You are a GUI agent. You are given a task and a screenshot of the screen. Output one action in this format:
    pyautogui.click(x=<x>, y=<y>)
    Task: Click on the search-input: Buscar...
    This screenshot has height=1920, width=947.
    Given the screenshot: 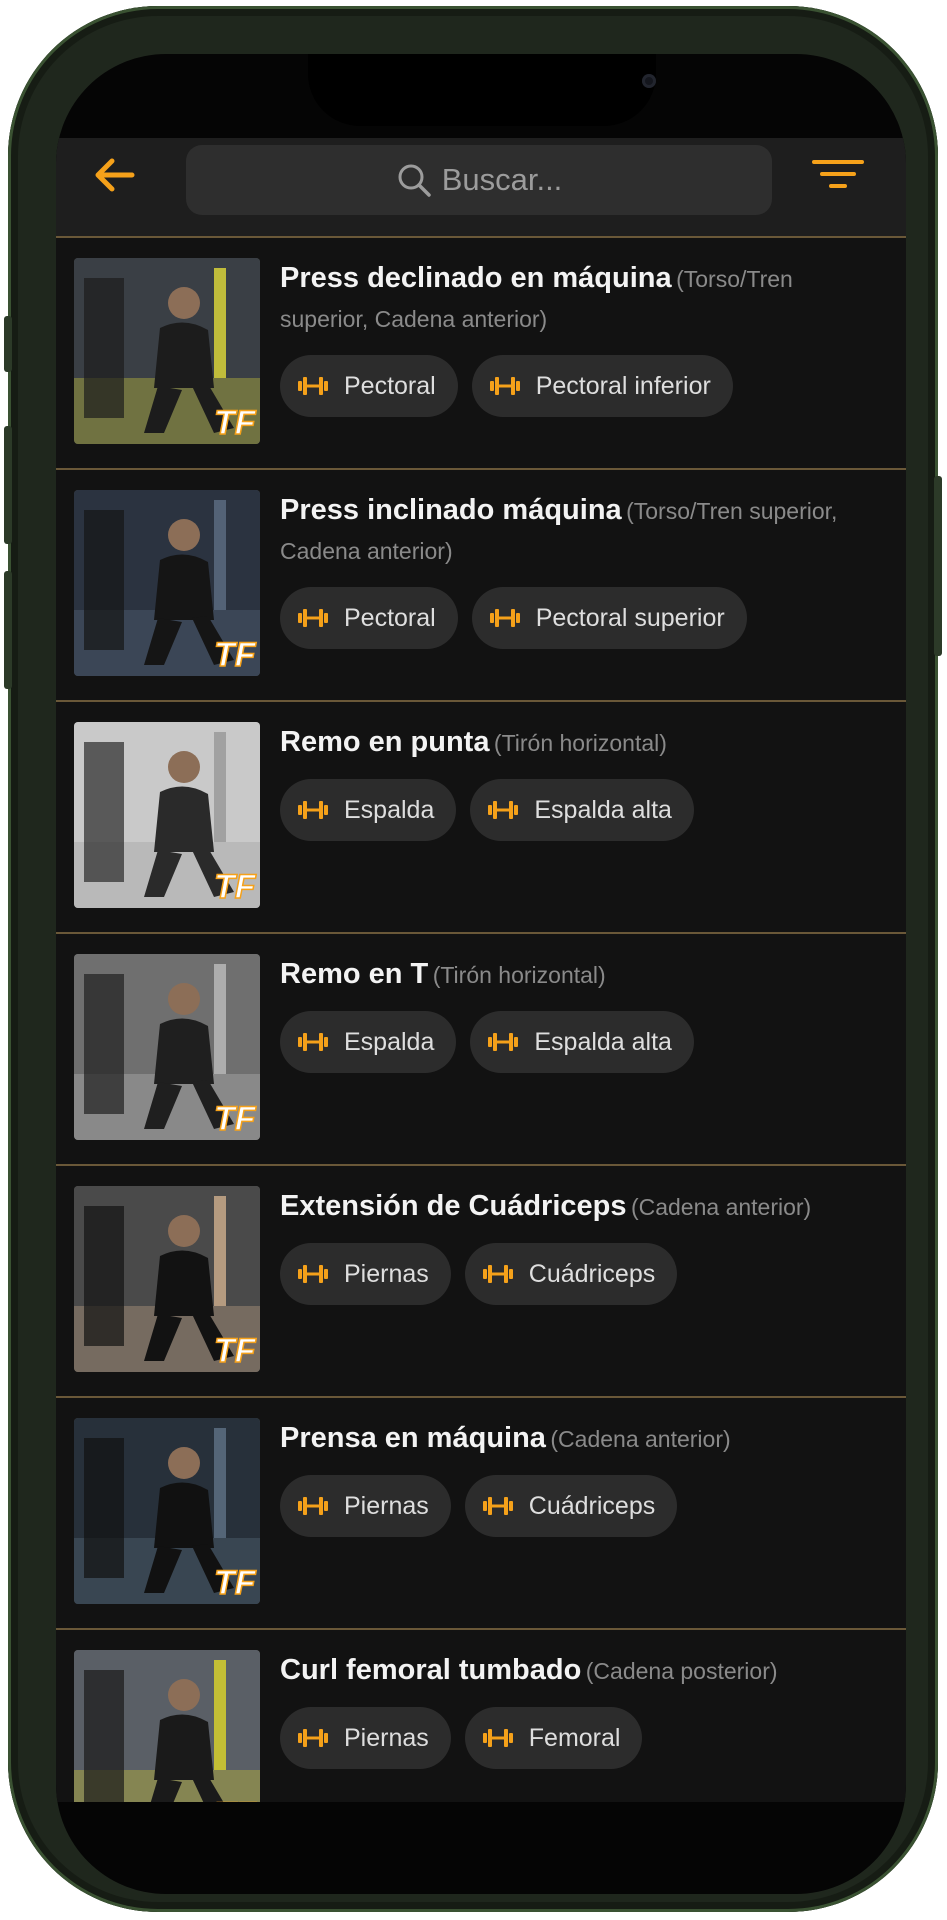 What is the action you would take?
    pyautogui.click(x=479, y=180)
    